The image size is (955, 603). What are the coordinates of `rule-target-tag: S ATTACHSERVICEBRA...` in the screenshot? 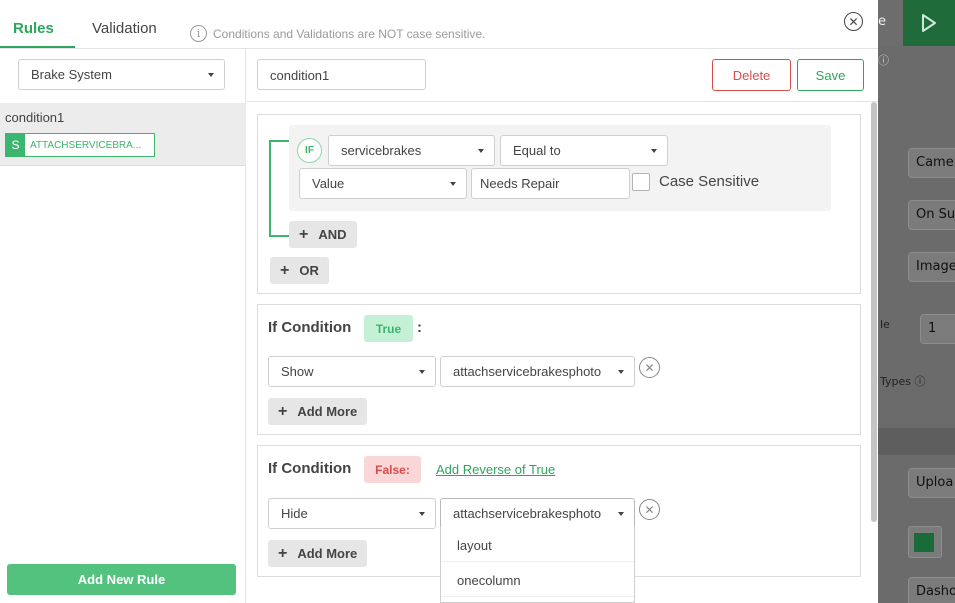 It's located at (80, 145).